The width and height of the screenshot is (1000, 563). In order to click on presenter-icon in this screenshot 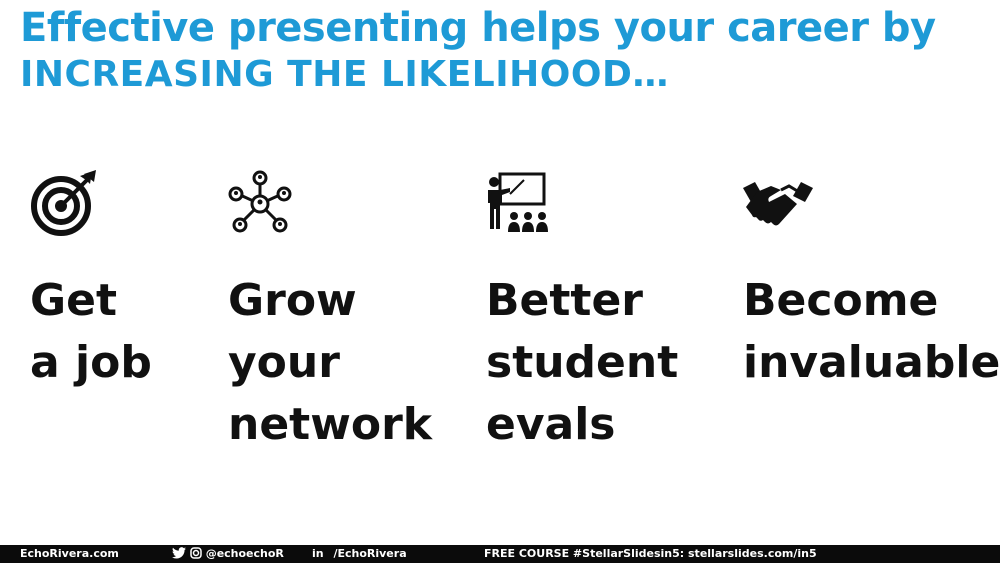, I will do `click(518, 202)`.